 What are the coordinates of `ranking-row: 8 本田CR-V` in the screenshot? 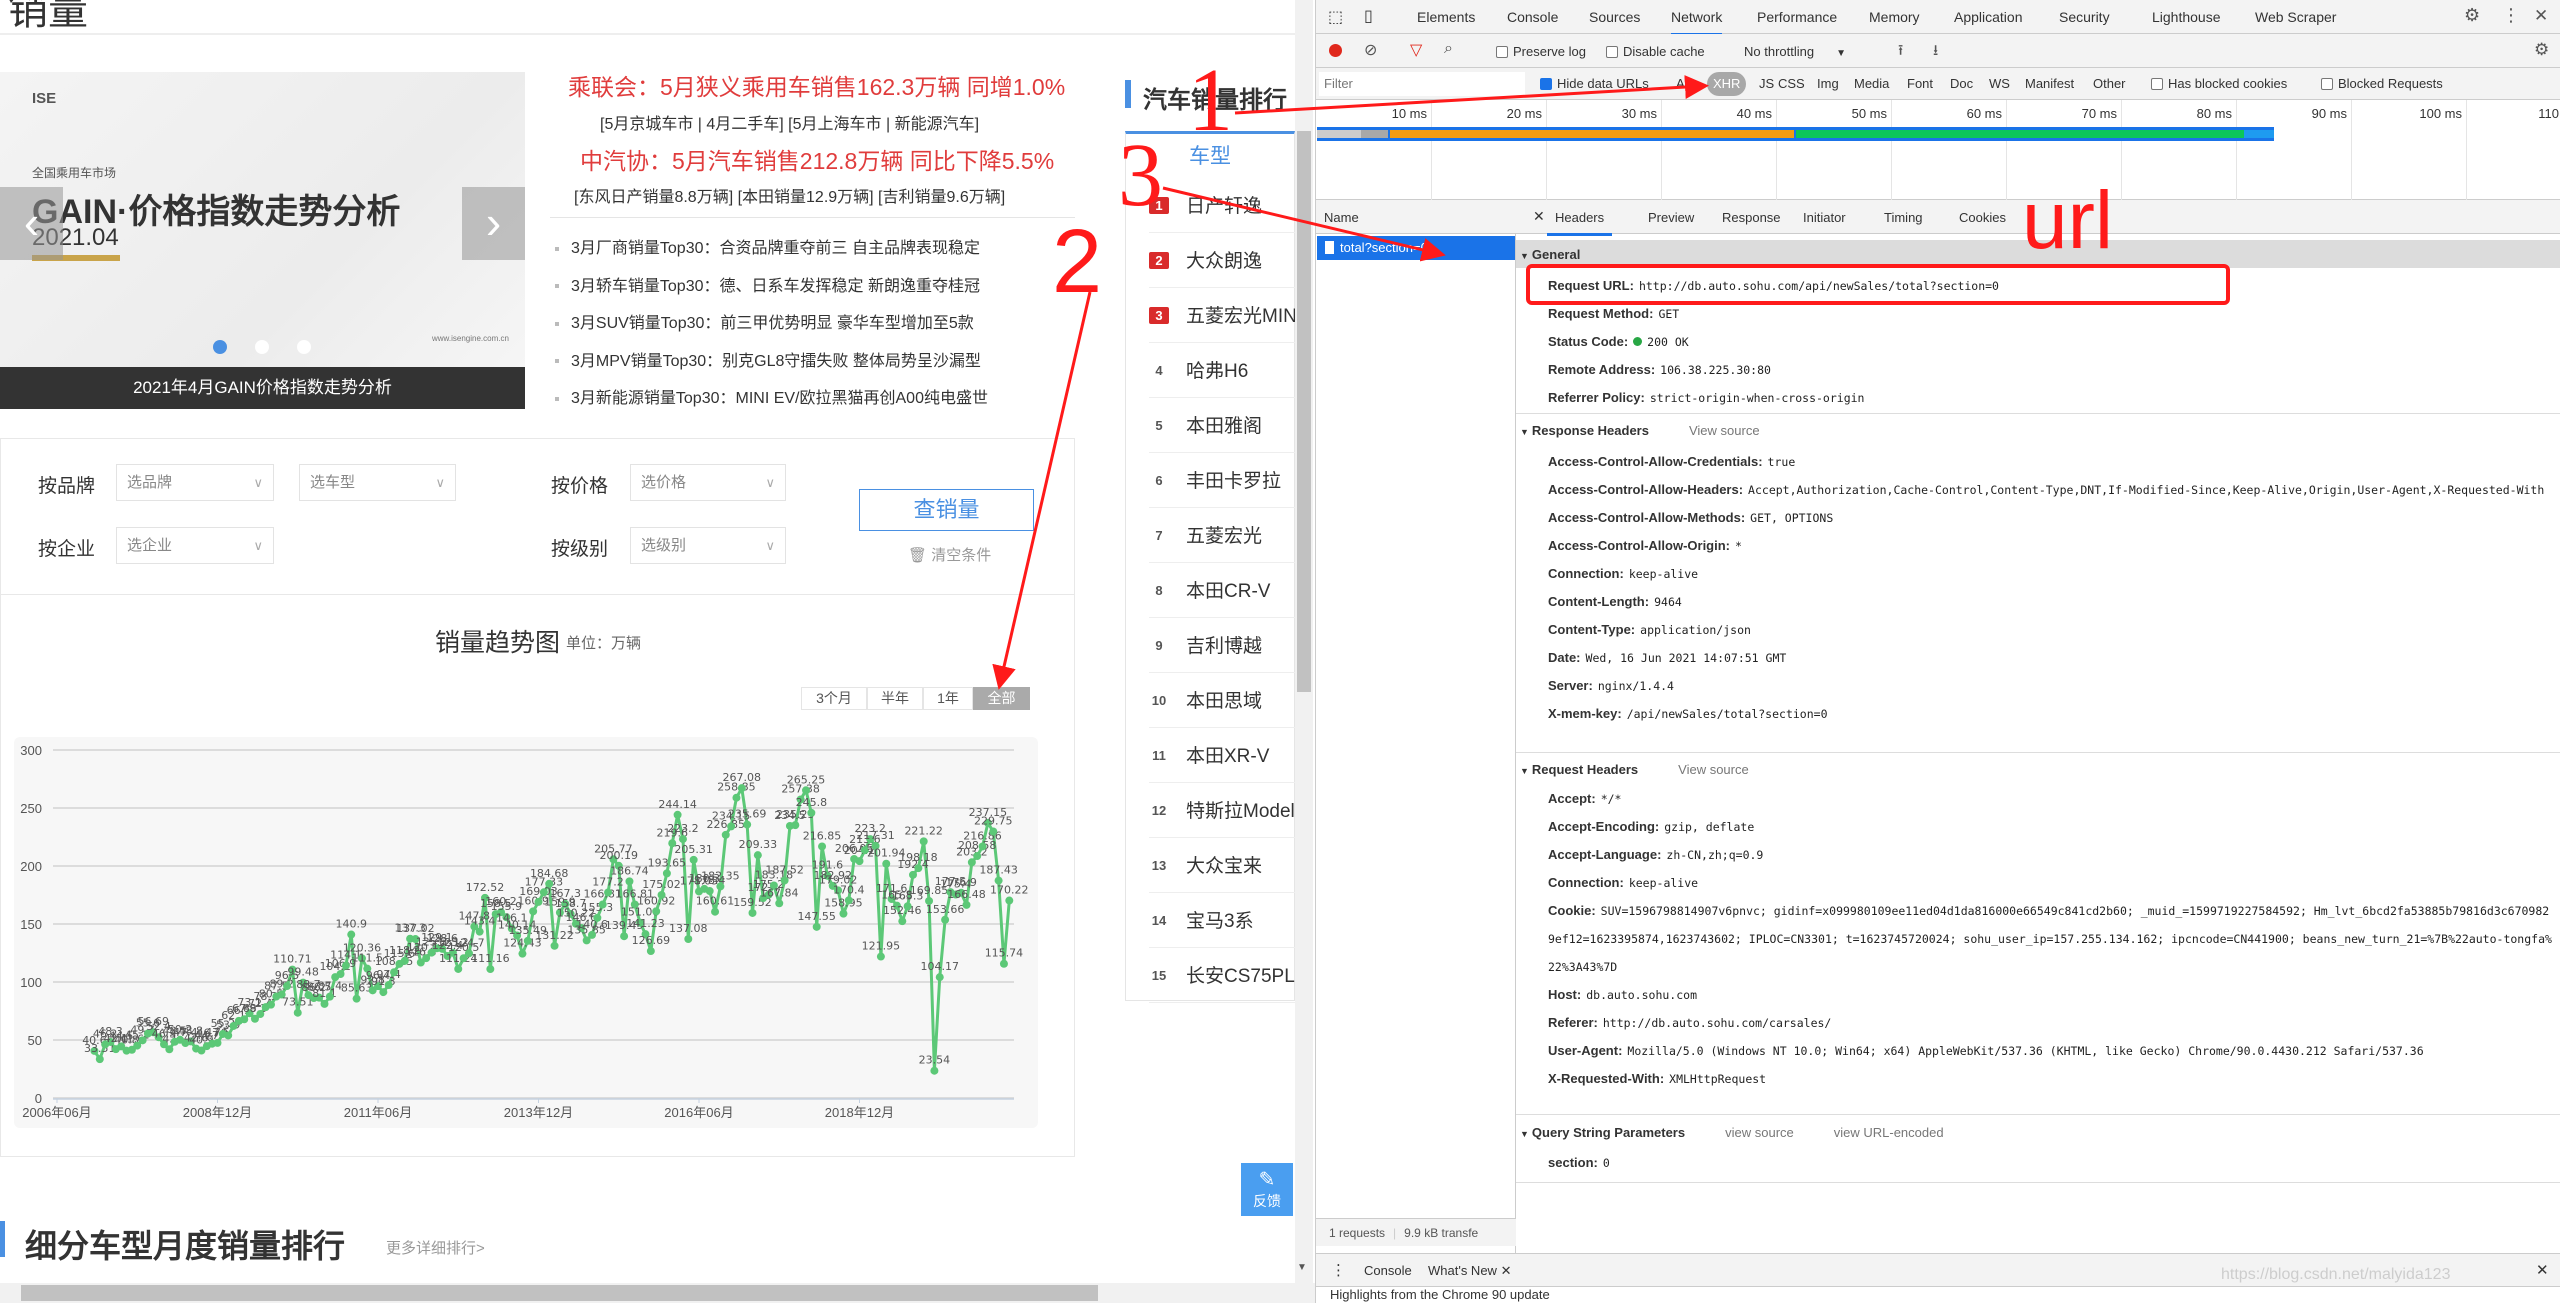 It's located at (1222, 590).